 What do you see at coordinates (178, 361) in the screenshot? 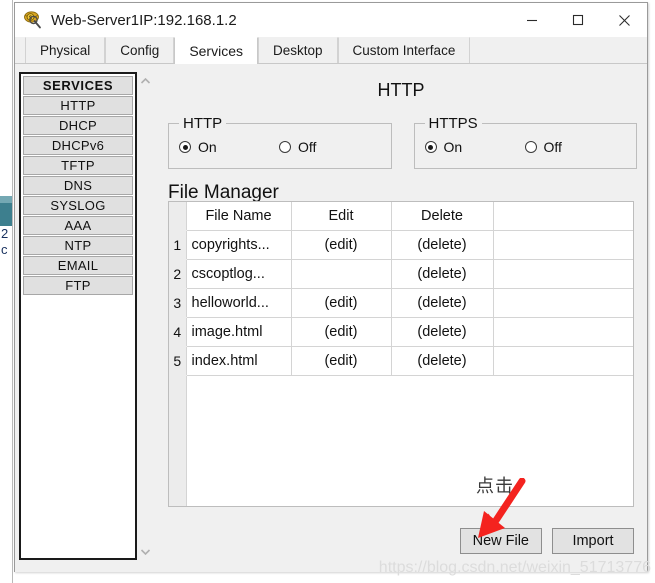
I see `row-index: 5` at bounding box center [178, 361].